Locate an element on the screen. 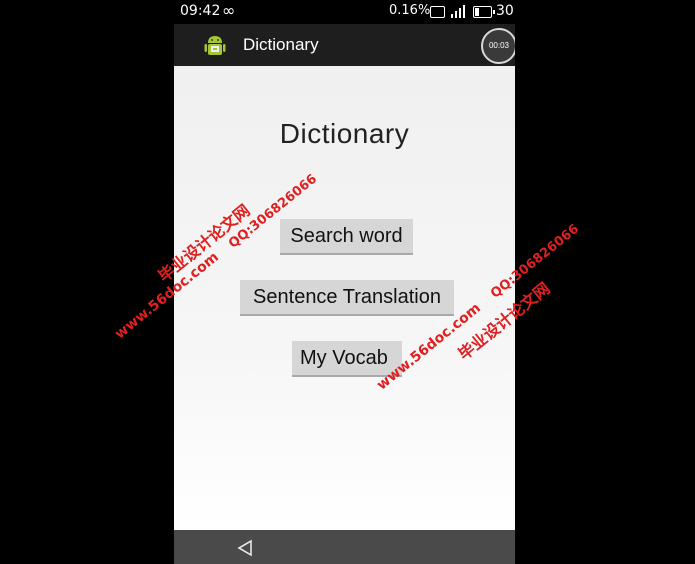 This screenshot has width=695, height=564. data-usage-text: 0.16% is located at coordinates (410, 10).